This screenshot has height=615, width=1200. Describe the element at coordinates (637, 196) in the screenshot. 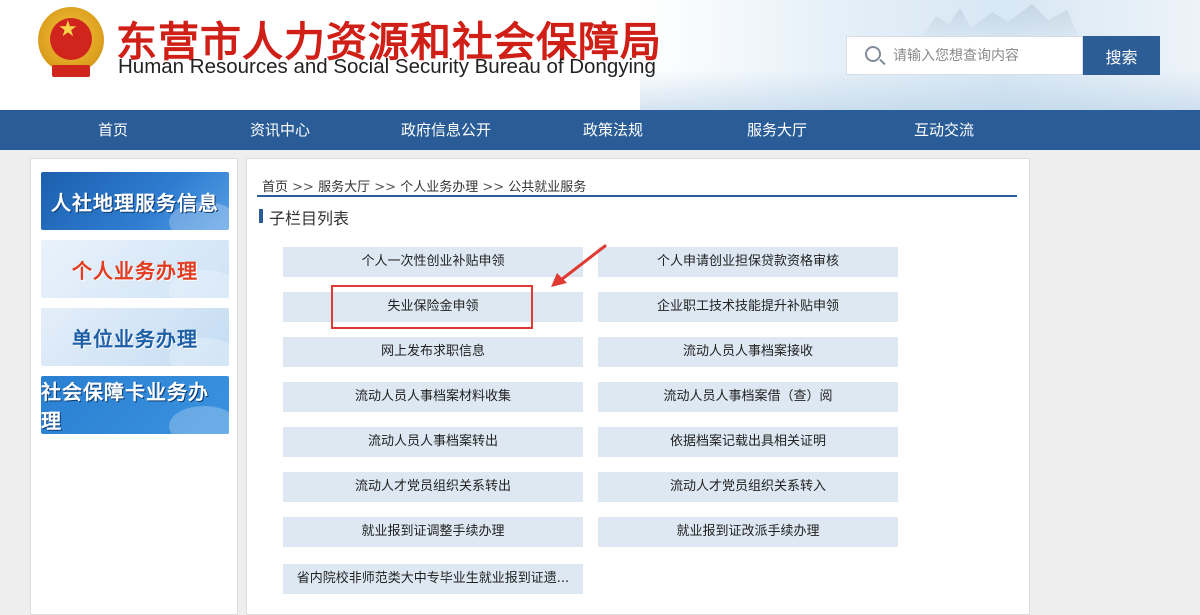

I see `breadcrumb-divider` at that location.